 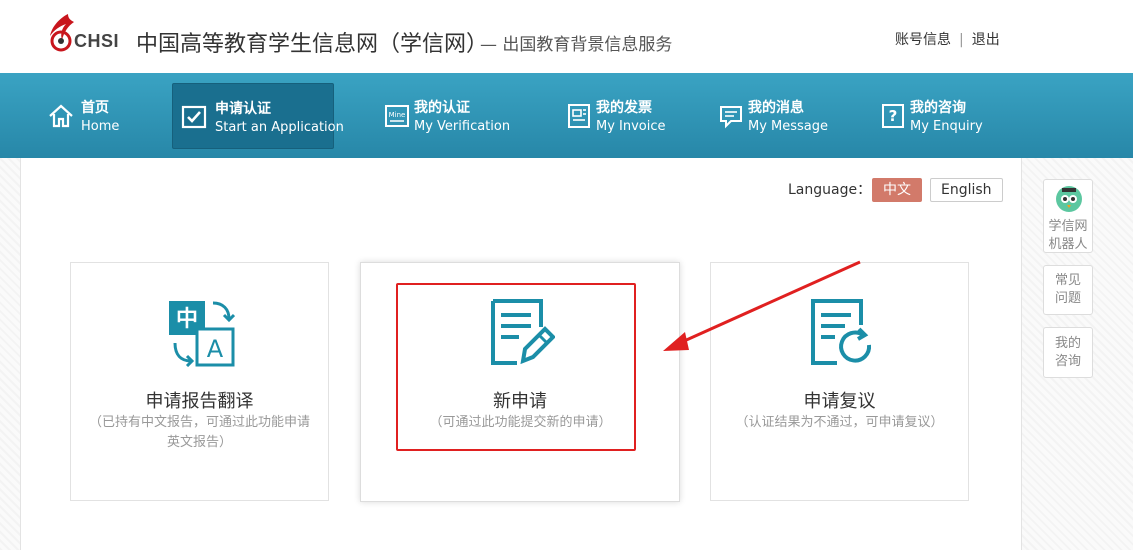 What do you see at coordinates (194, 117) in the screenshot?
I see `check-square-icon` at bounding box center [194, 117].